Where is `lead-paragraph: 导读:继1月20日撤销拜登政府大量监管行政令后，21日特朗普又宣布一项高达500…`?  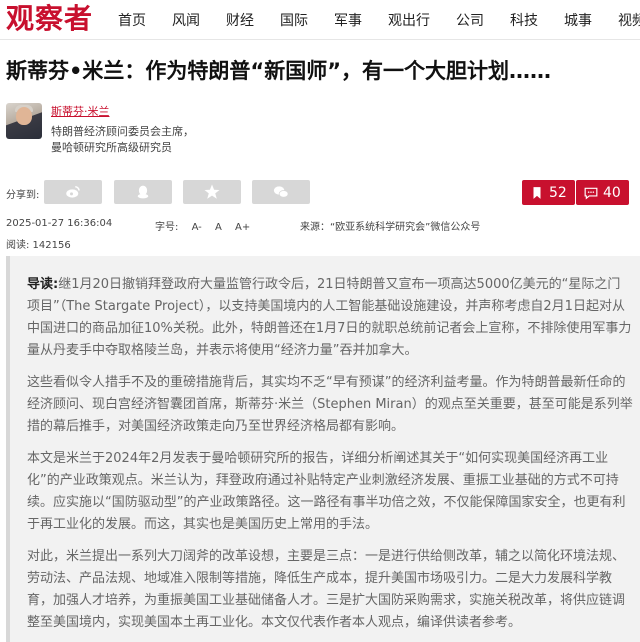
lead-paragraph: 导读:继1月20日撤销拜登政府大量监管行政令后，21日特朗普又宣布一项高达500… is located at coordinates (330, 318).